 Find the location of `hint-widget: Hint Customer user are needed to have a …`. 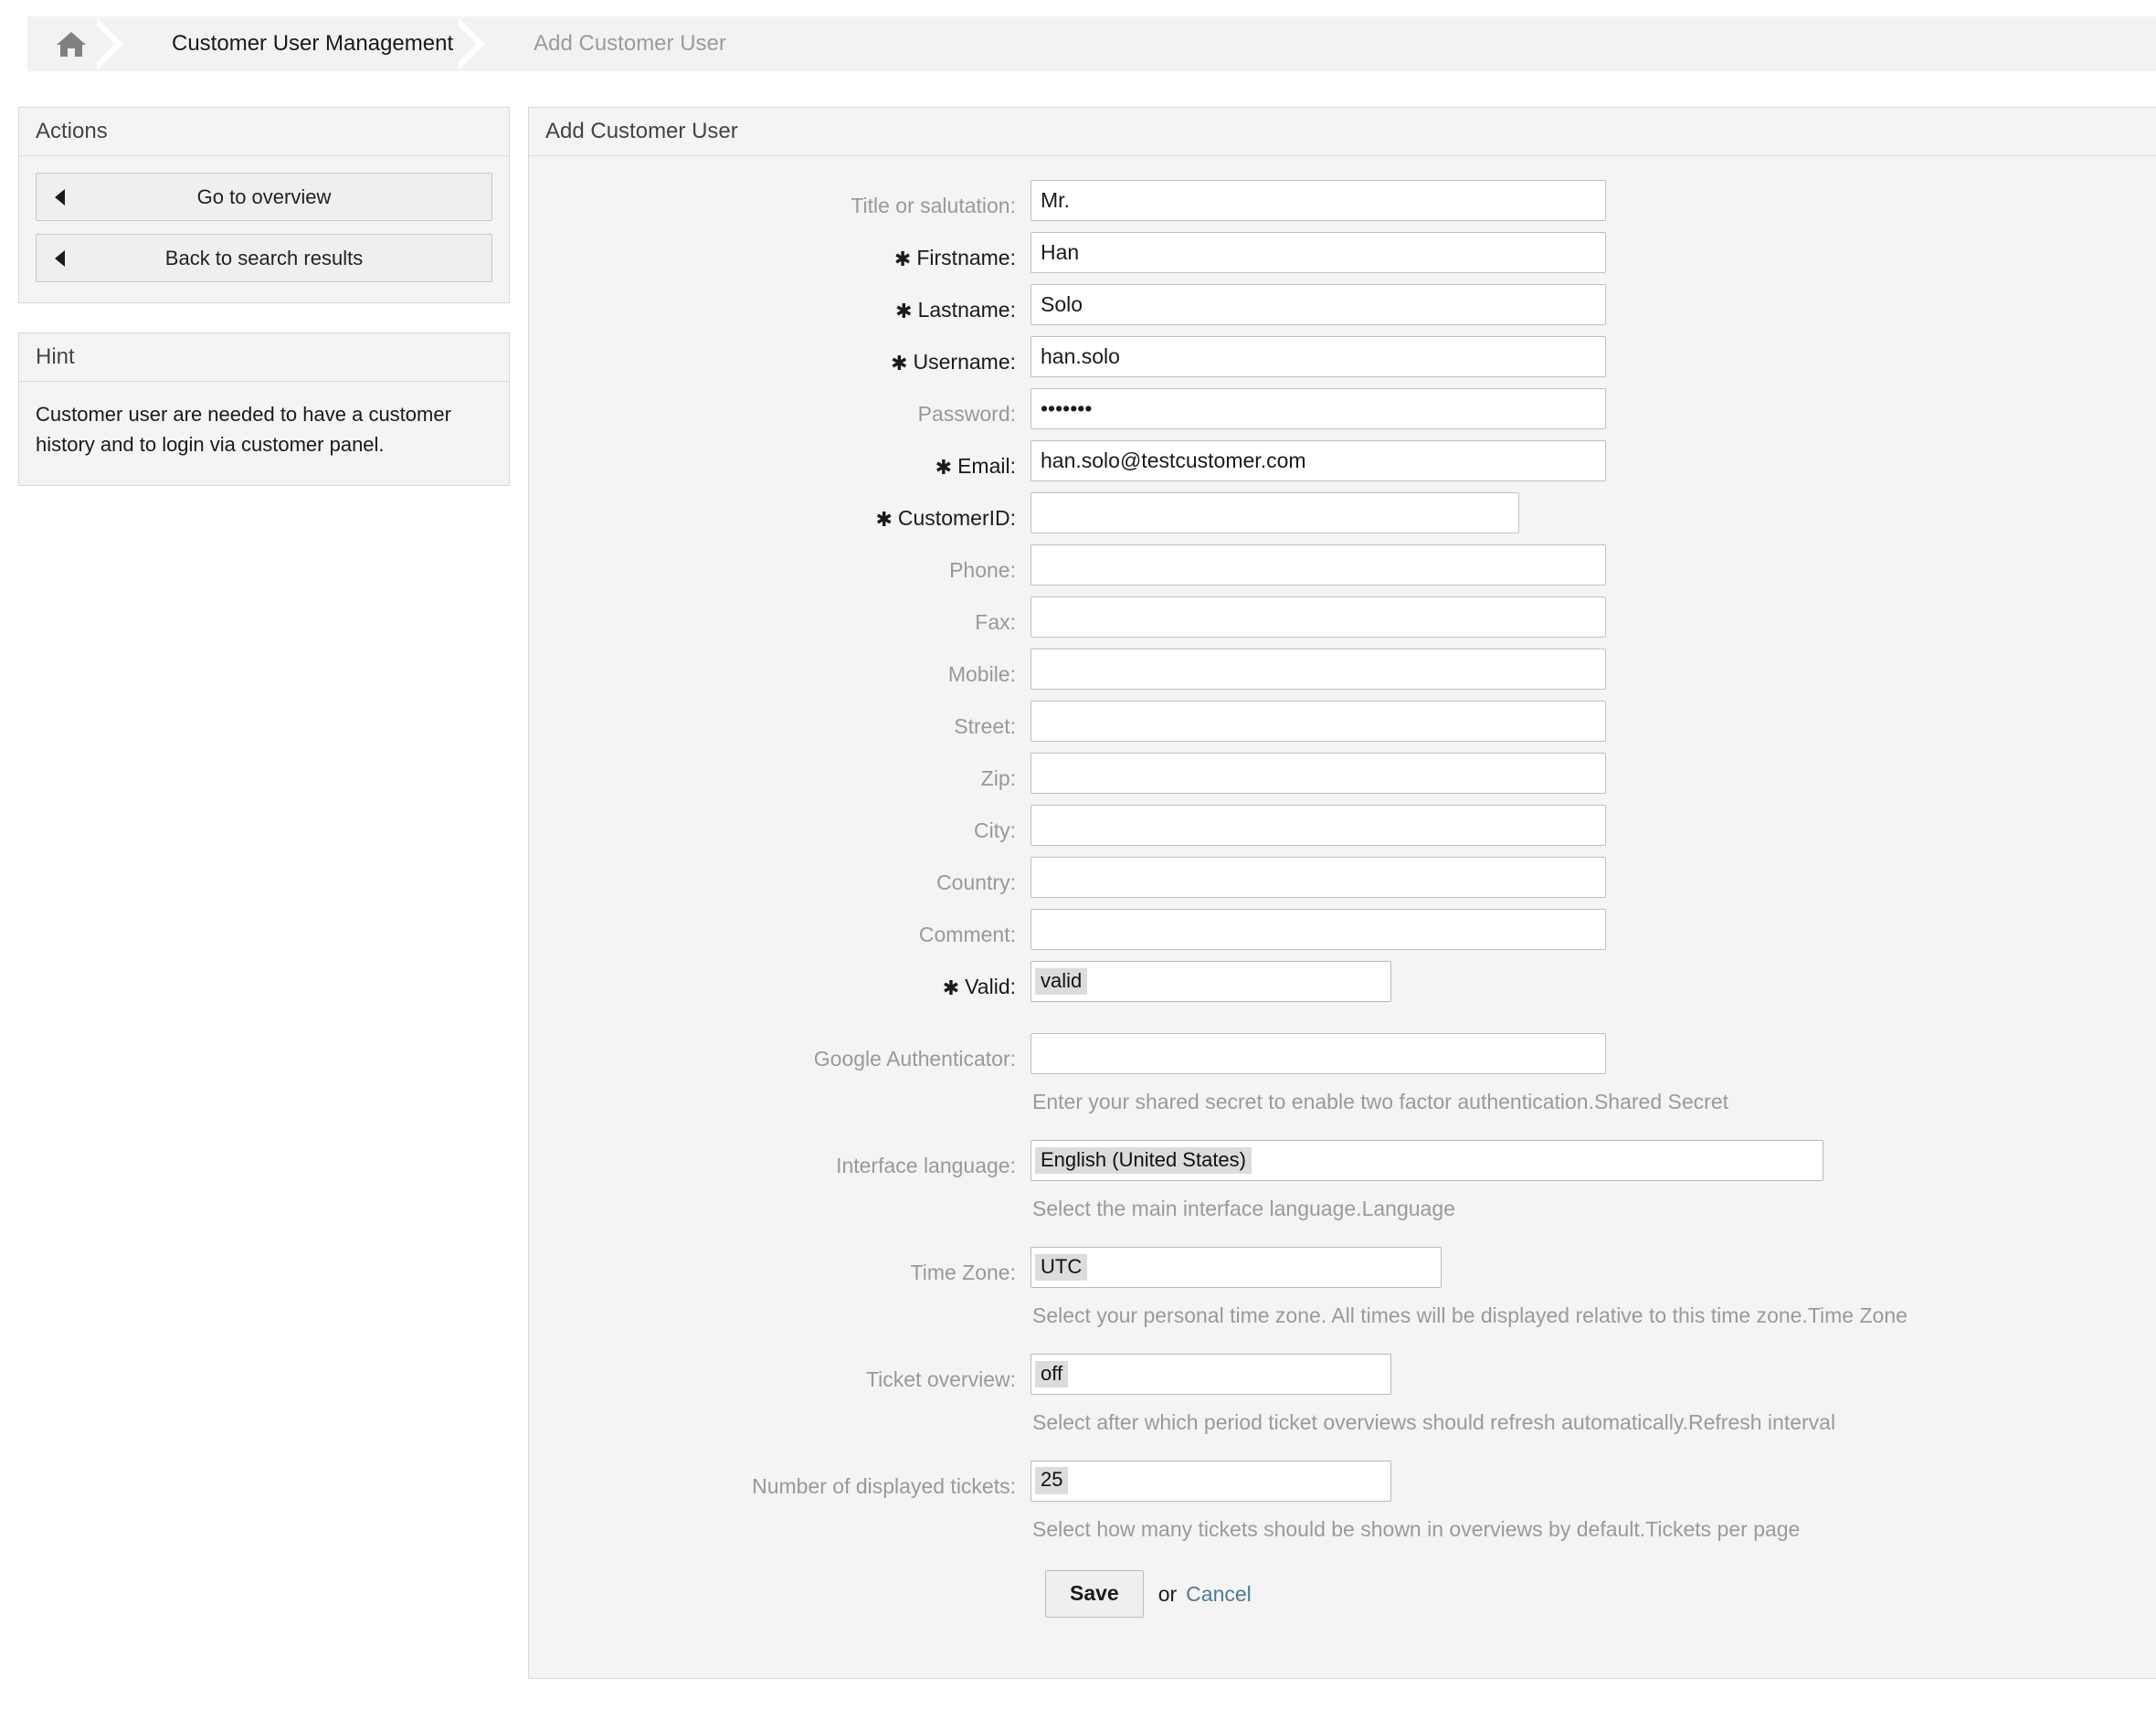

hint-widget: Hint Customer user are needed to have a … is located at coordinates (264, 409).